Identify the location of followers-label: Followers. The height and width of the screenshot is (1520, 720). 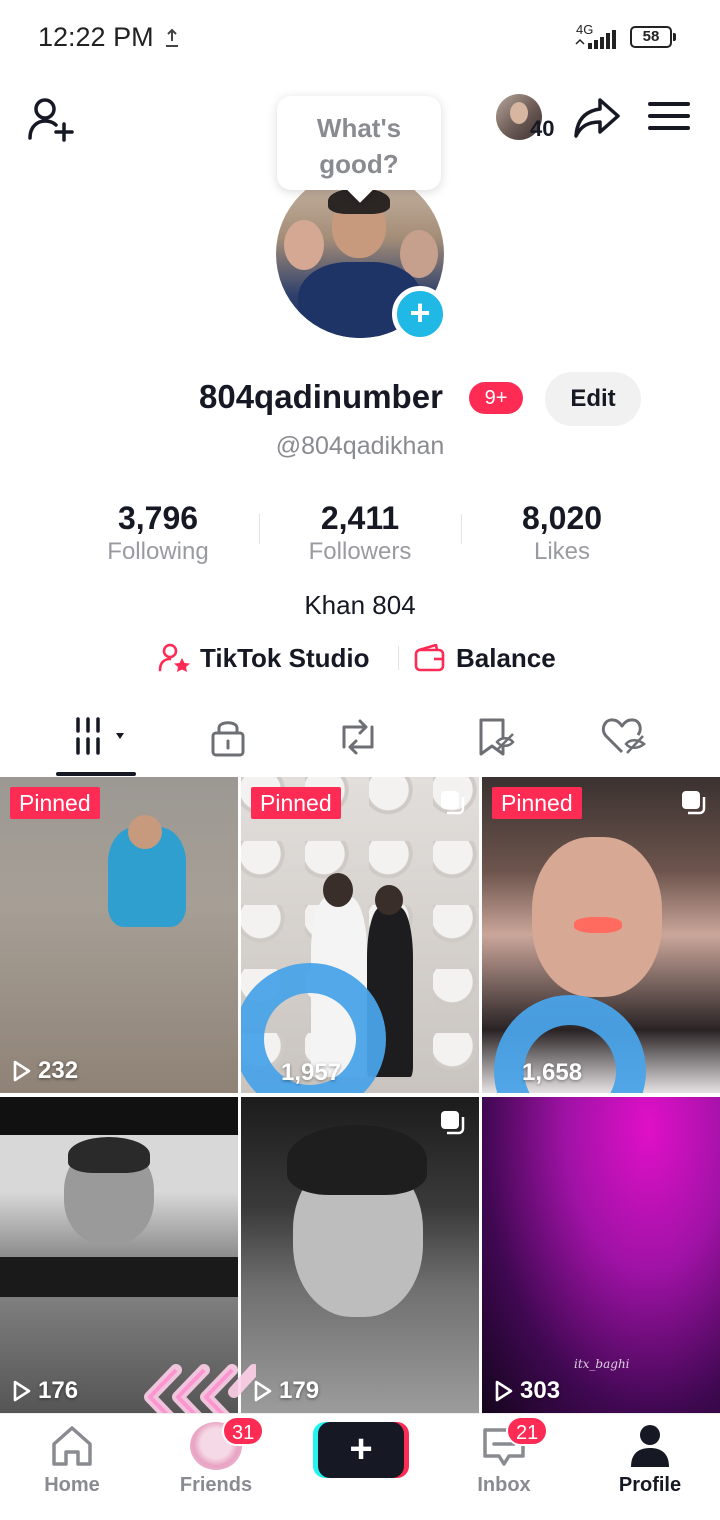
(360, 551).